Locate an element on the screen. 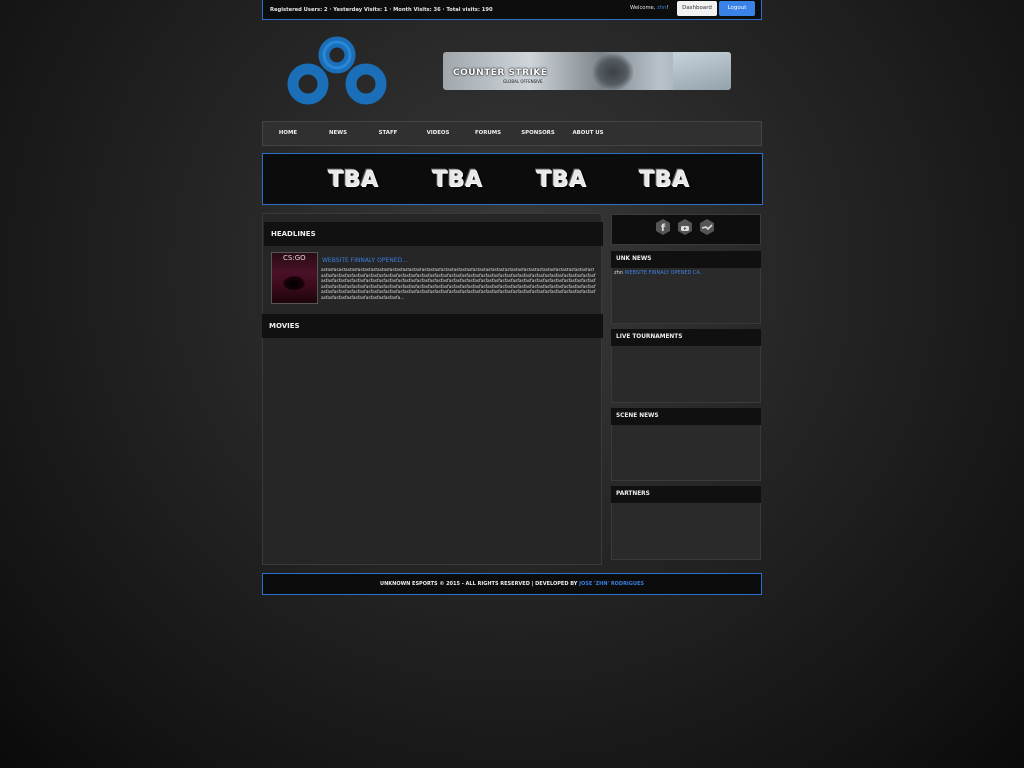 This screenshot has height=768, width=1024. unk-news-item: zhn WEBSITE FINNALY OPENED CA.. is located at coordinates (658, 273).